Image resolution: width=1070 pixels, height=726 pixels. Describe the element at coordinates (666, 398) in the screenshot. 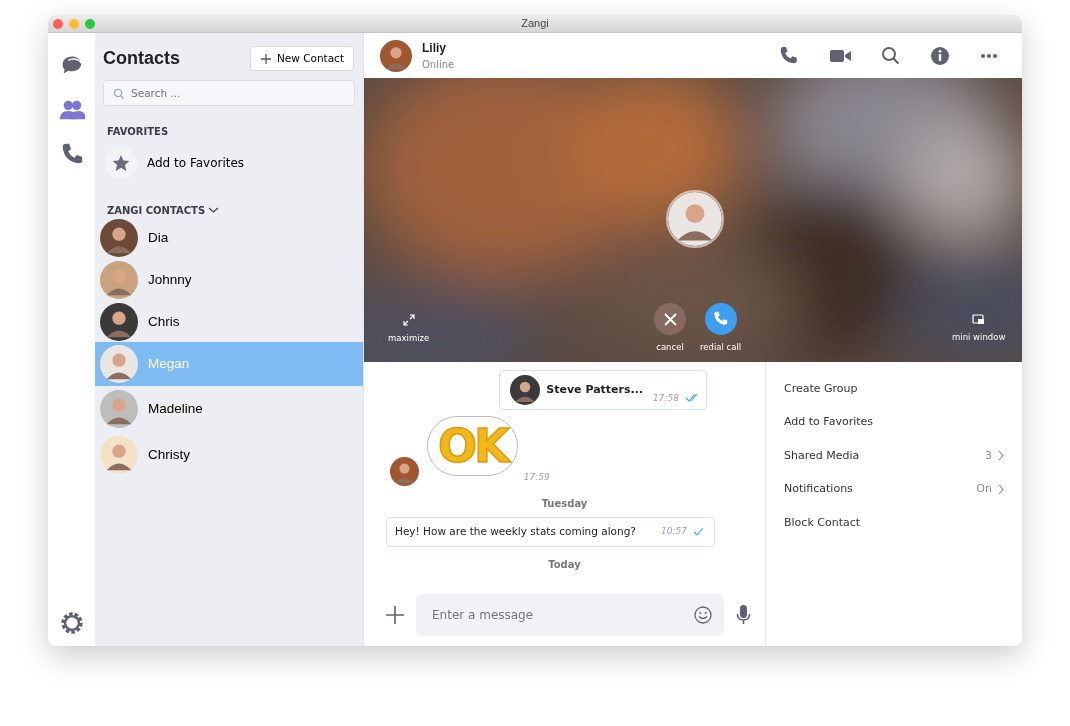

I see `message-time: 17:58` at that location.